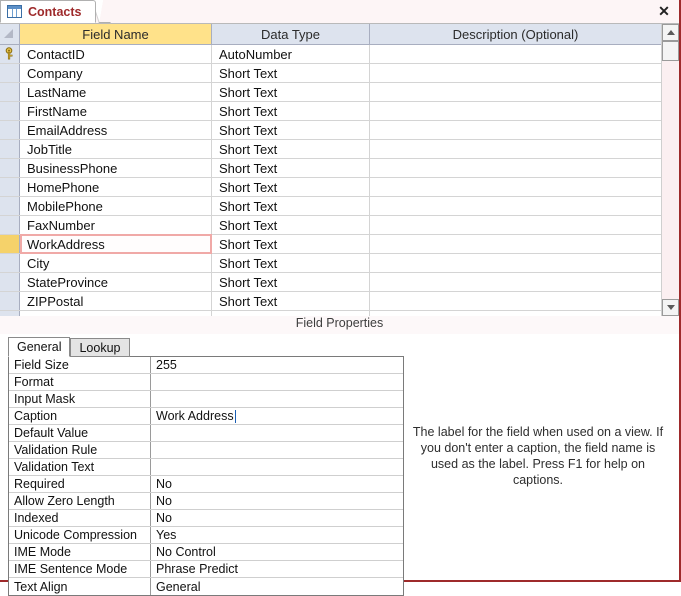 This screenshot has height=596, width=681. What do you see at coordinates (277, 365) in the screenshot?
I see `property-value-input: 255` at bounding box center [277, 365].